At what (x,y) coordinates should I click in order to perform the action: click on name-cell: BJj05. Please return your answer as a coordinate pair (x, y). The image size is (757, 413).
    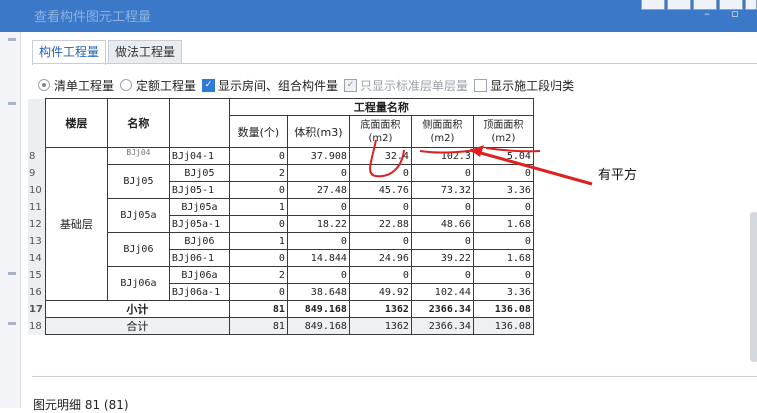
    Looking at the image, I should click on (138, 181).